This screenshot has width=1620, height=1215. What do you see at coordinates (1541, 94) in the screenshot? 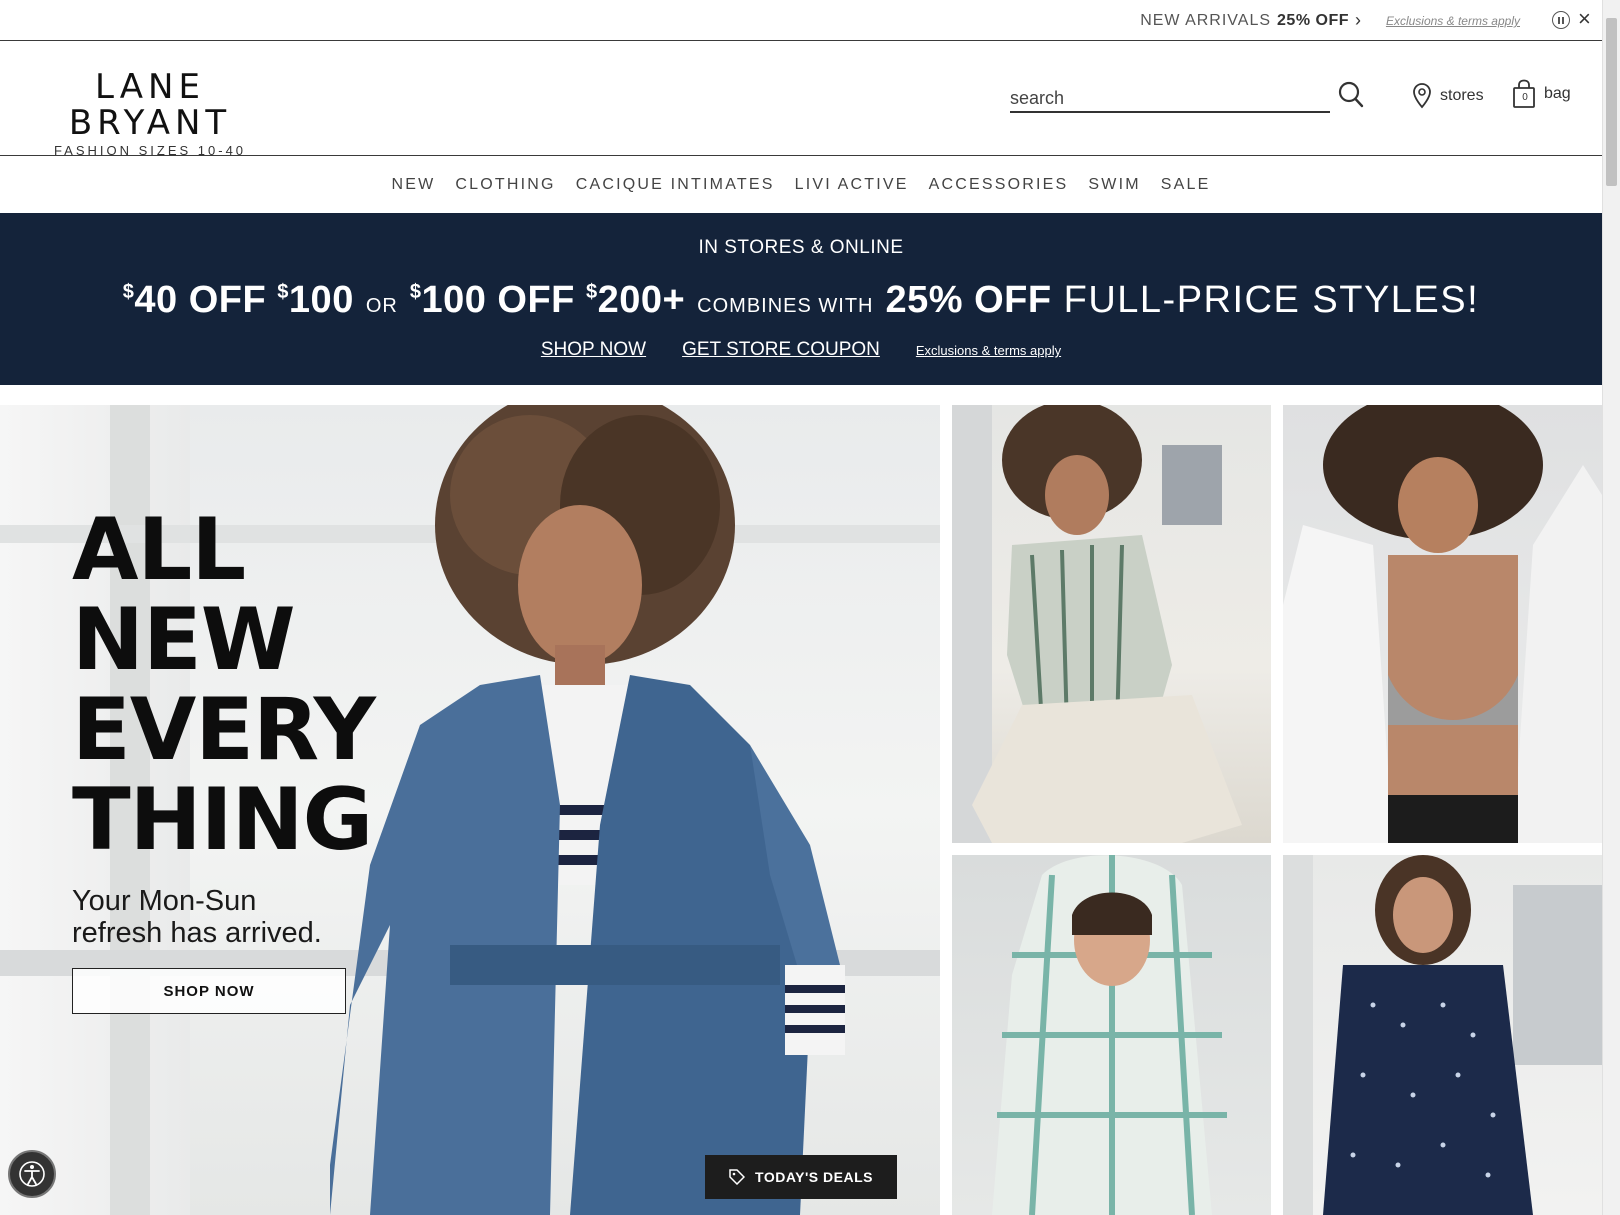
I see `bag-link: 0 bag` at bounding box center [1541, 94].